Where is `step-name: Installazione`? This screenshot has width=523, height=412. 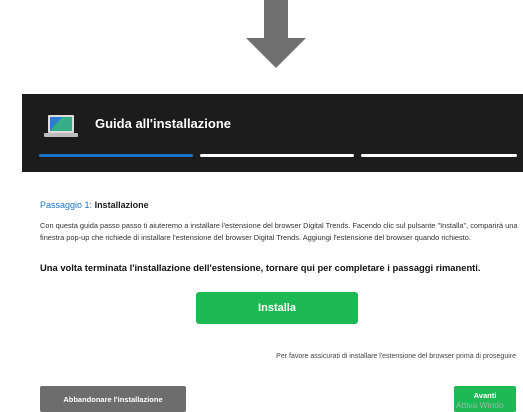 step-name: Installazione is located at coordinates (121, 205).